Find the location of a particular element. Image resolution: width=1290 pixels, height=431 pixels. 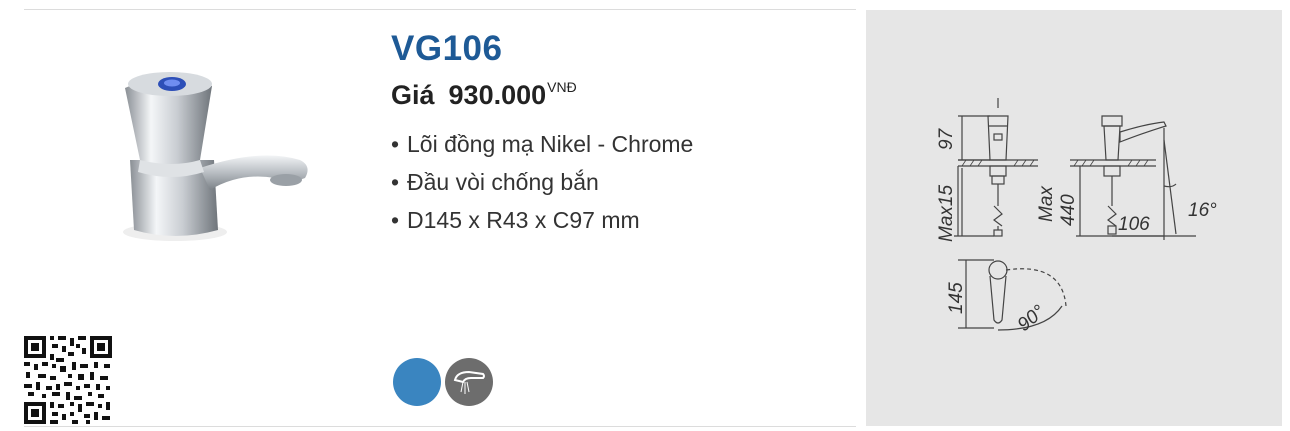

front-max-label: Max15 is located at coordinates (946, 213).